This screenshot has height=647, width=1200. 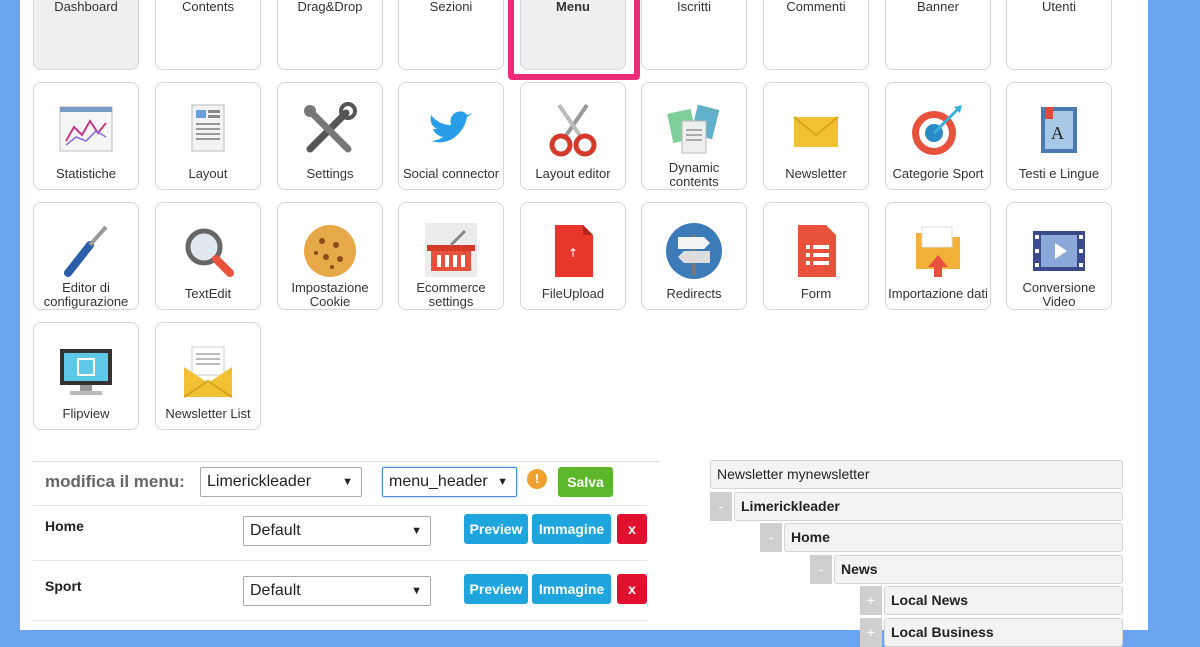 What do you see at coordinates (816, 35) in the screenshot?
I see `tile-commenti: Commenti` at bounding box center [816, 35].